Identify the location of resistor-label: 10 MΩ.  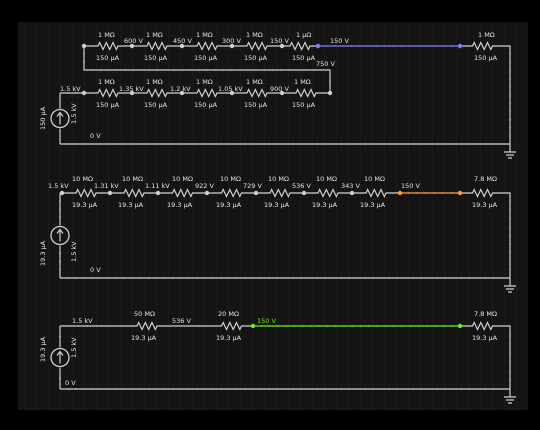
(278, 179).